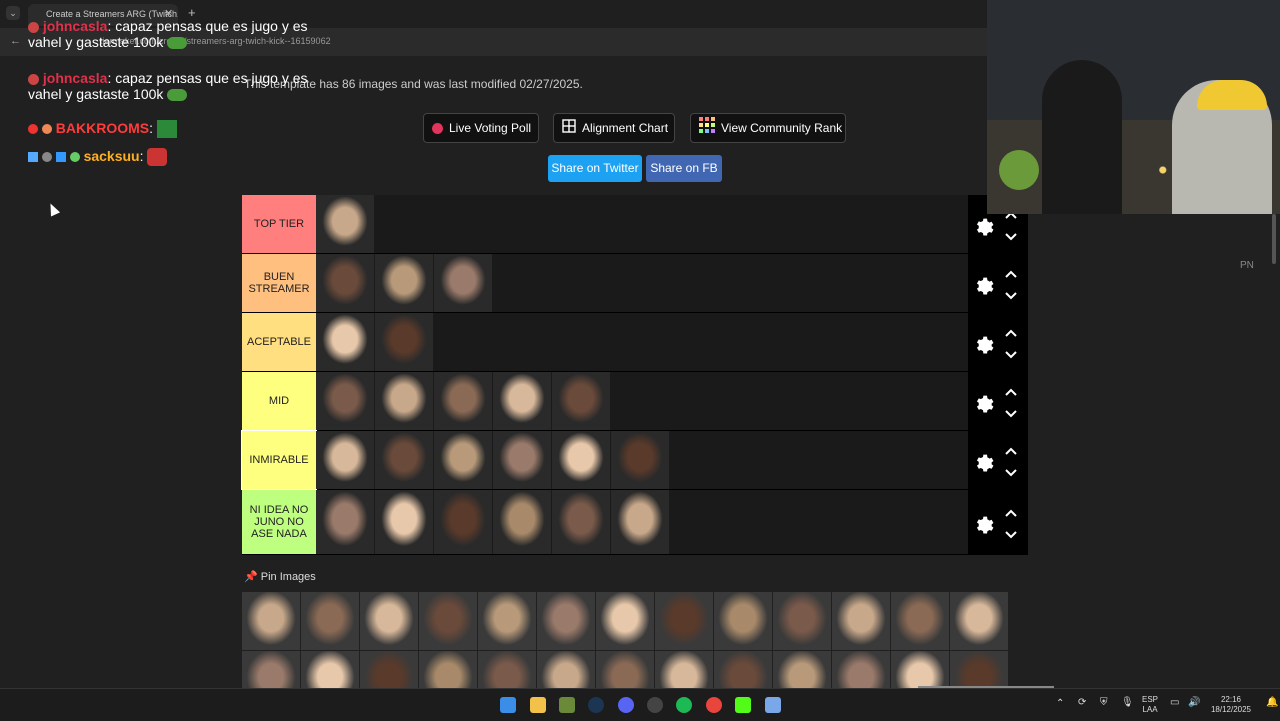 This screenshot has width=1280, height=721. I want to click on alignment-chart-button: Alignment Chart, so click(614, 128).